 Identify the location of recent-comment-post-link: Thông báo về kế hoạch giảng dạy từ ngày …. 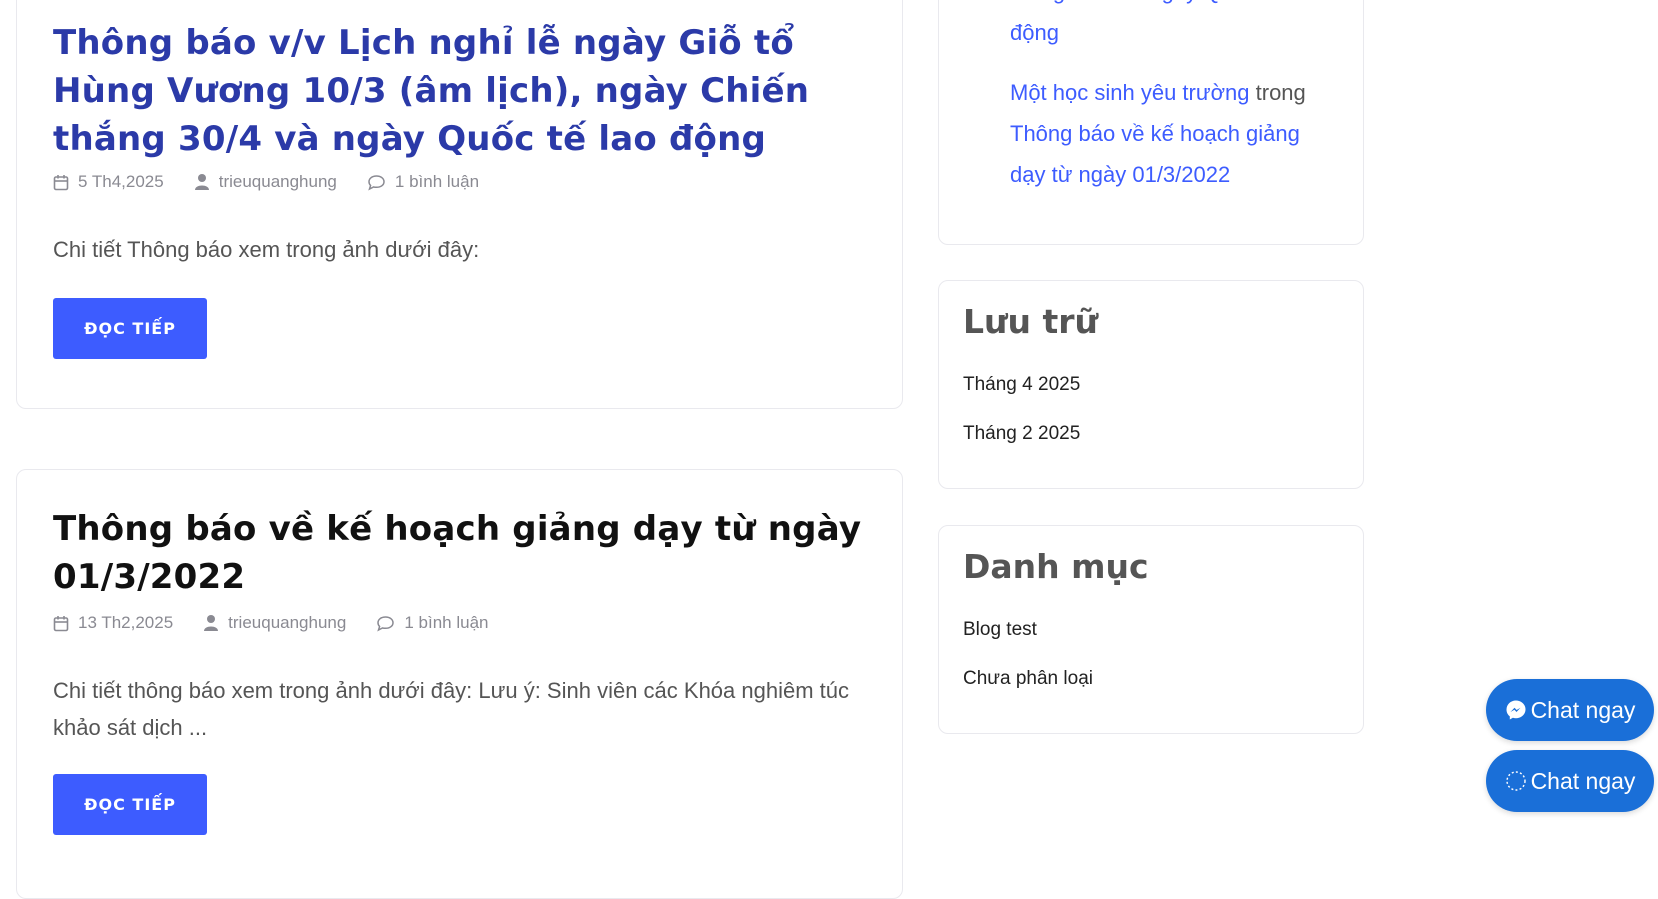
(1155, 154).